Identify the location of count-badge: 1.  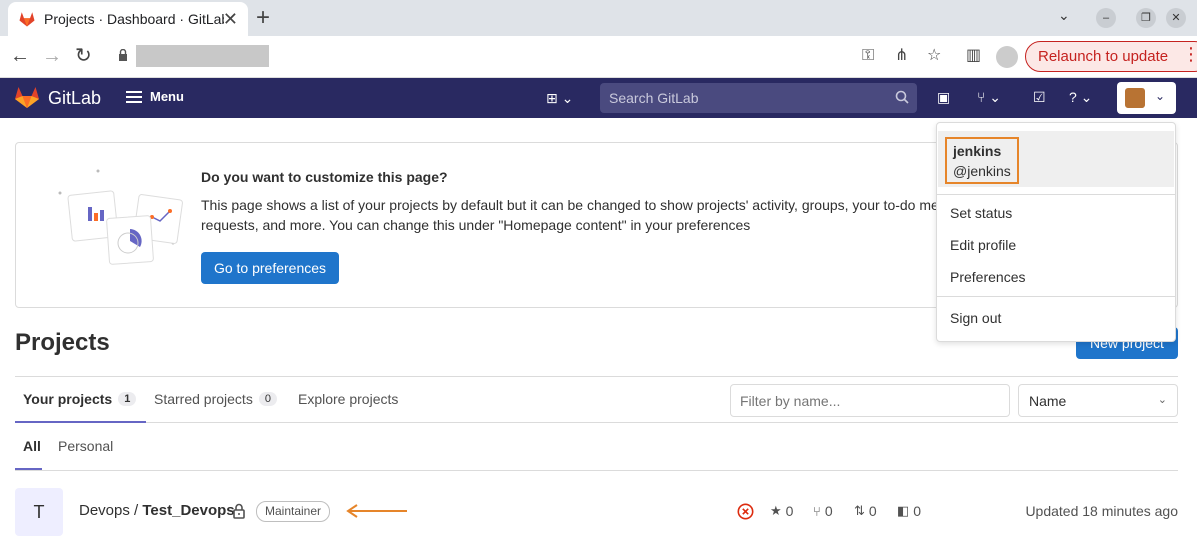
(127, 399).